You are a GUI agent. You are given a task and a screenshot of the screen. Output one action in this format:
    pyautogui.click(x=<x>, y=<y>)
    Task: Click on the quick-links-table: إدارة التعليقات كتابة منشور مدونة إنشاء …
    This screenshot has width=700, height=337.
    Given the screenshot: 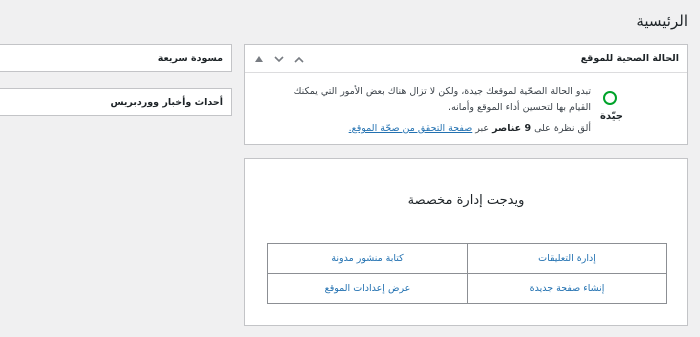 What is the action you would take?
    pyautogui.click(x=467, y=273)
    